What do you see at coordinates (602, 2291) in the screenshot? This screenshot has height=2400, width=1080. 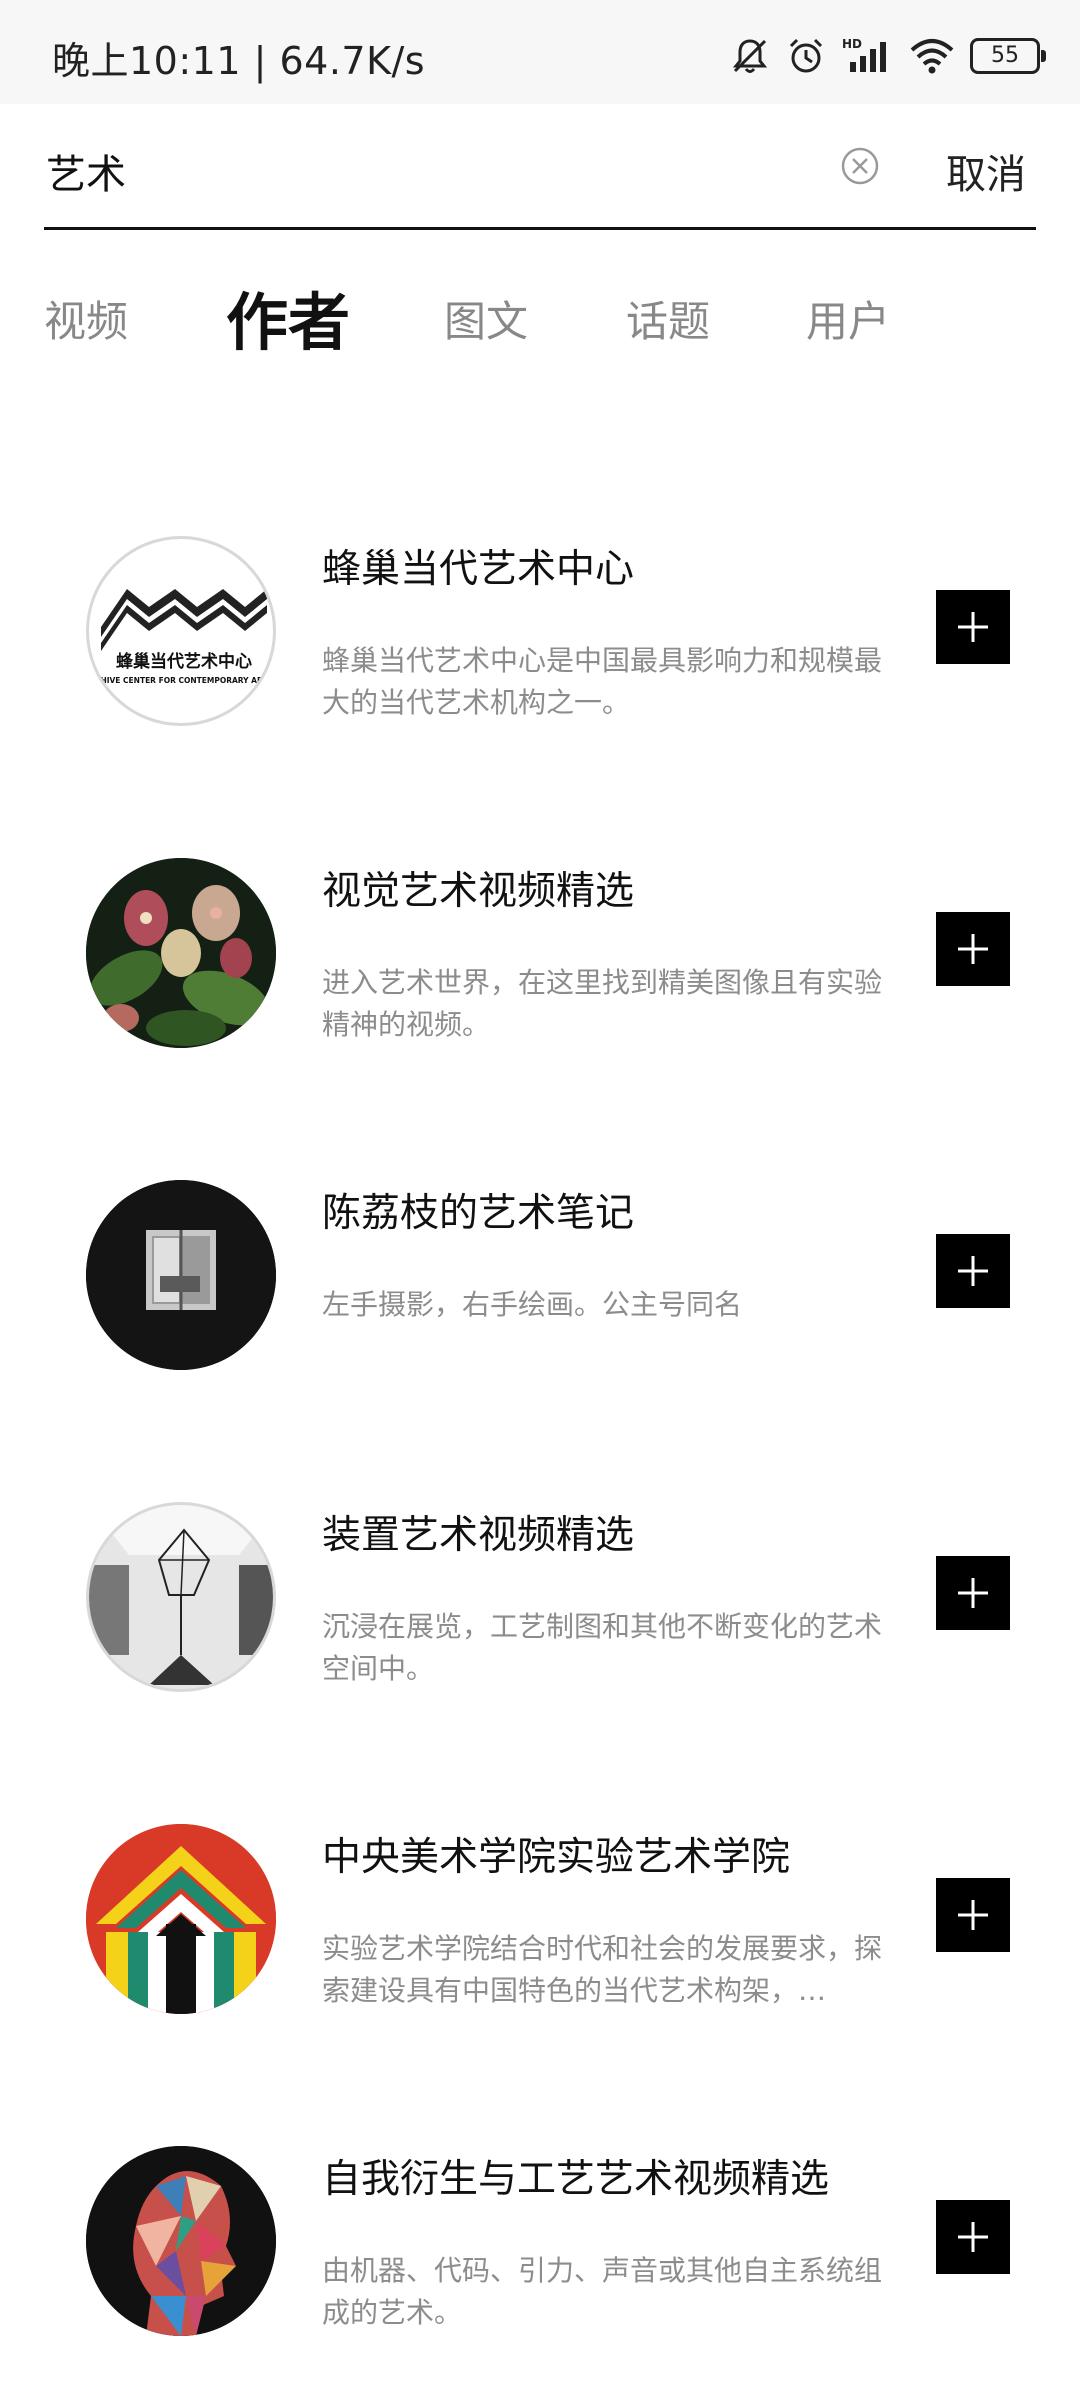 I see `author-desc: 由机器、代码、引力、声音或其他自主系统组成的艺术。` at bounding box center [602, 2291].